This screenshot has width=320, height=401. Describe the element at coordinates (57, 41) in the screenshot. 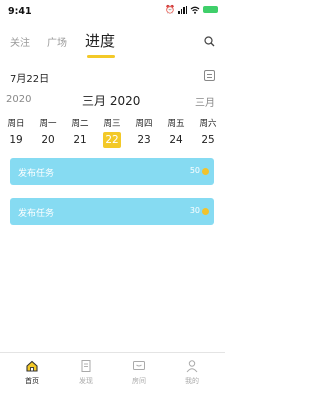

I see `tab-square: 广场` at that location.